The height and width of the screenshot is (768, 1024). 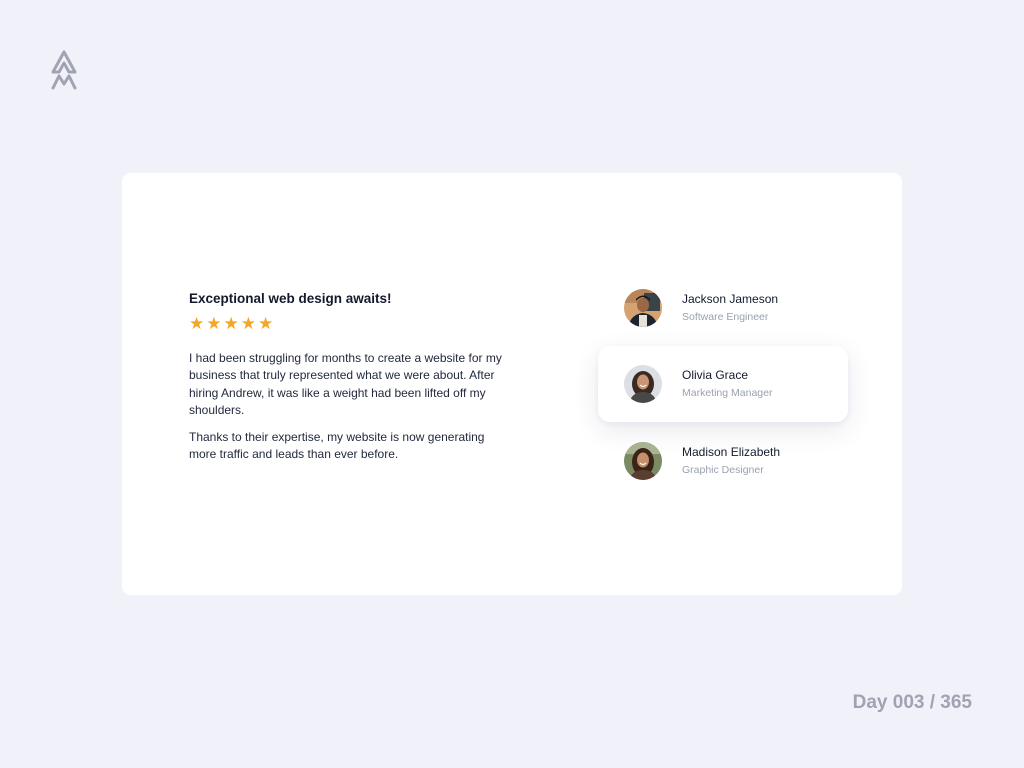 What do you see at coordinates (725, 317) in the screenshot?
I see `person-role: Software Engineer` at bounding box center [725, 317].